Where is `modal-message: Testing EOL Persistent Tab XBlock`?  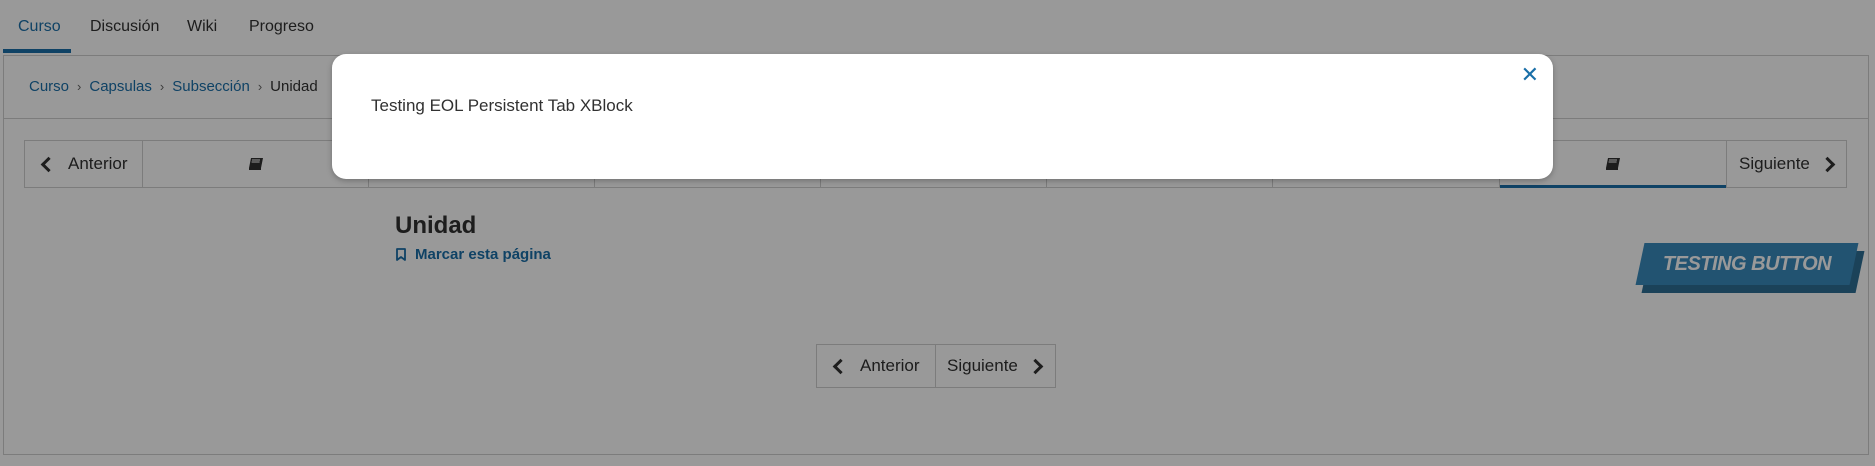
modal-message: Testing EOL Persistent Tab XBlock is located at coordinates (502, 105).